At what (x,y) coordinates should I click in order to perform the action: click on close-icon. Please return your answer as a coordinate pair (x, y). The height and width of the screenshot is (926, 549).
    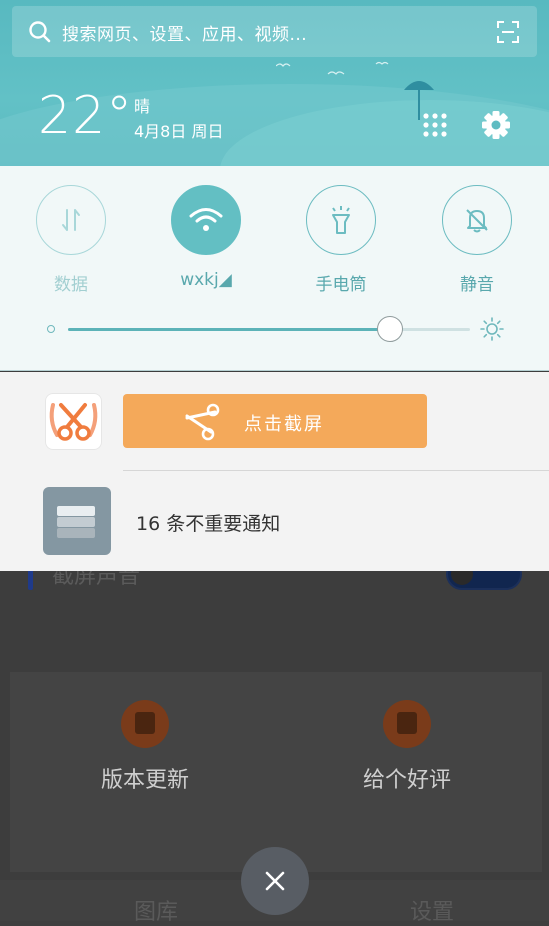
    Looking at the image, I should click on (275, 881).